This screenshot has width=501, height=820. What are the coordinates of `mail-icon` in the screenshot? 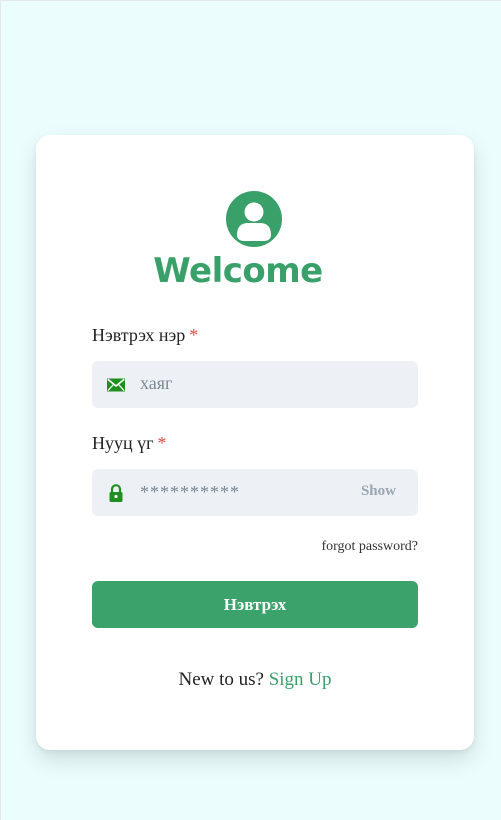 It's located at (116, 385).